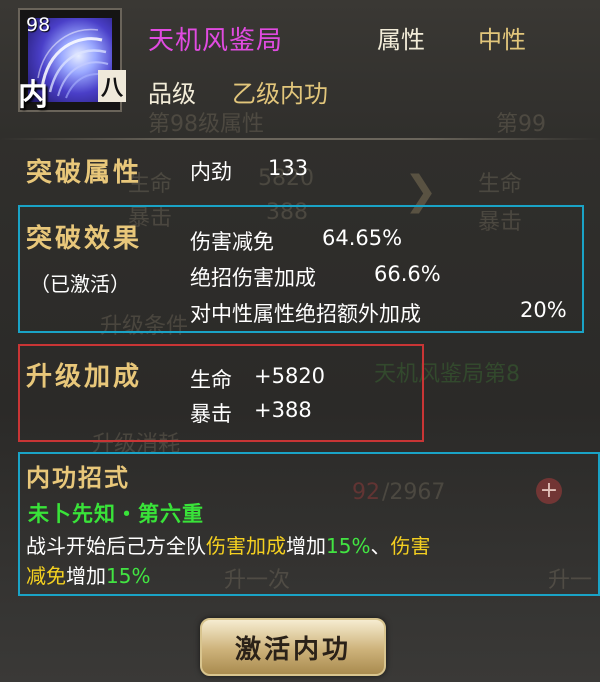  Describe the element at coordinates (216, 41) in the screenshot. I see `skill-title: 天机风鉴局` at that location.